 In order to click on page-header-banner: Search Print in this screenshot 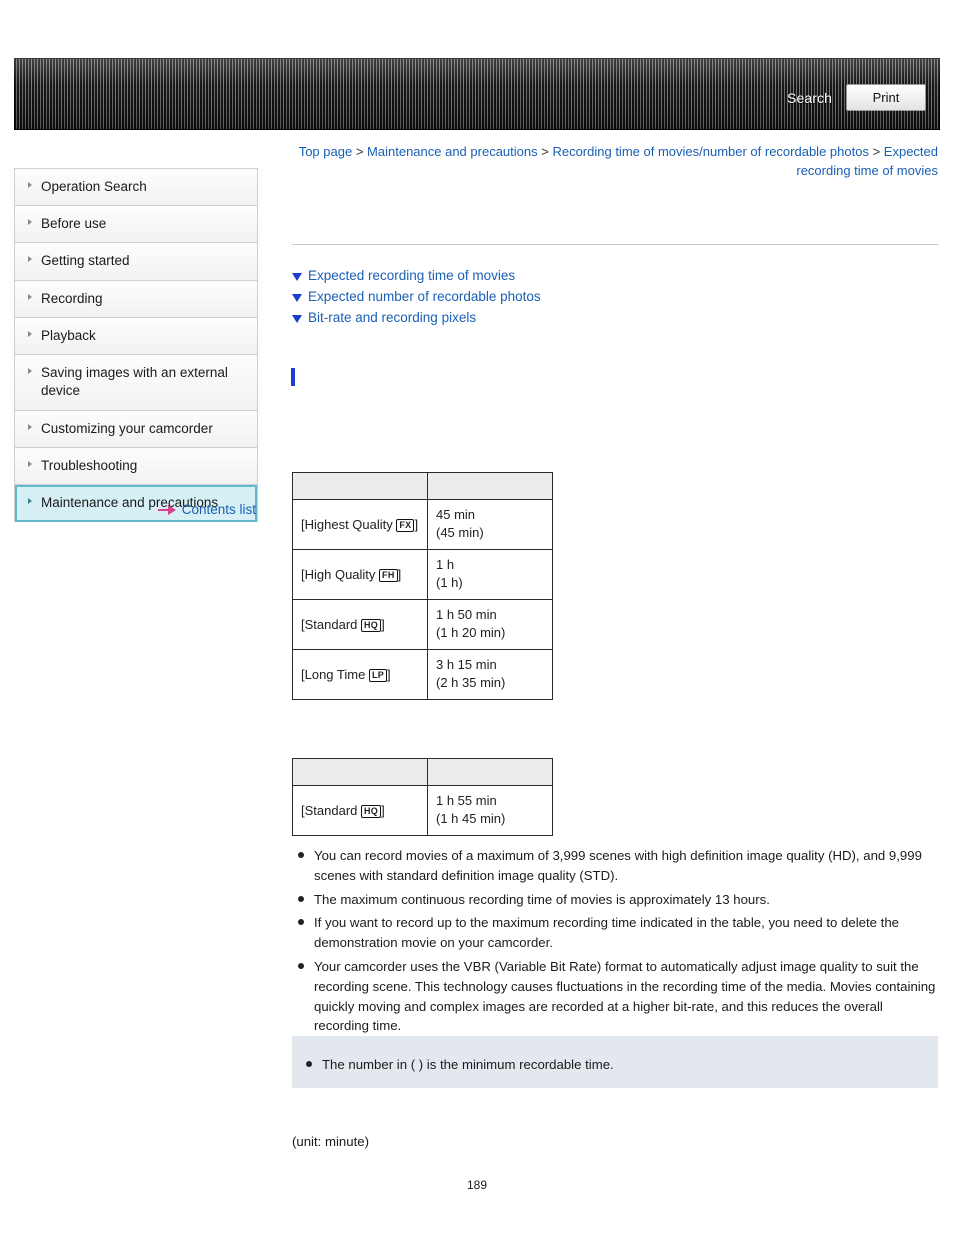, I will do `click(477, 94)`.